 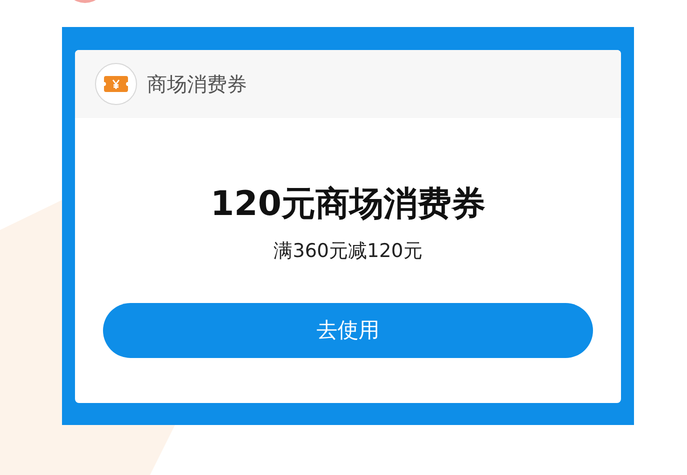 I want to click on coupon-category: 商场消费券, so click(x=197, y=84).